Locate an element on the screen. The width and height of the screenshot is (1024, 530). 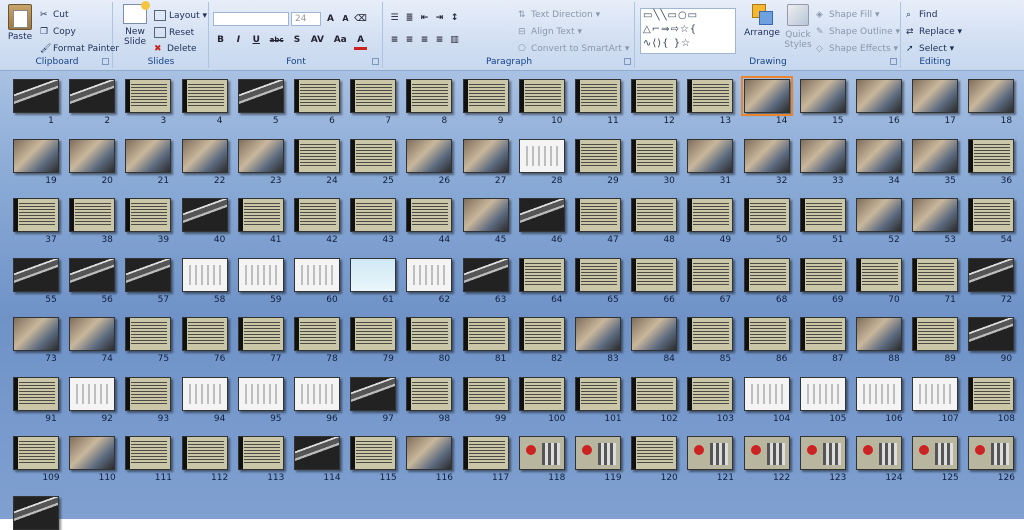
align-left-icon: ≡ is located at coordinates (394, 40).